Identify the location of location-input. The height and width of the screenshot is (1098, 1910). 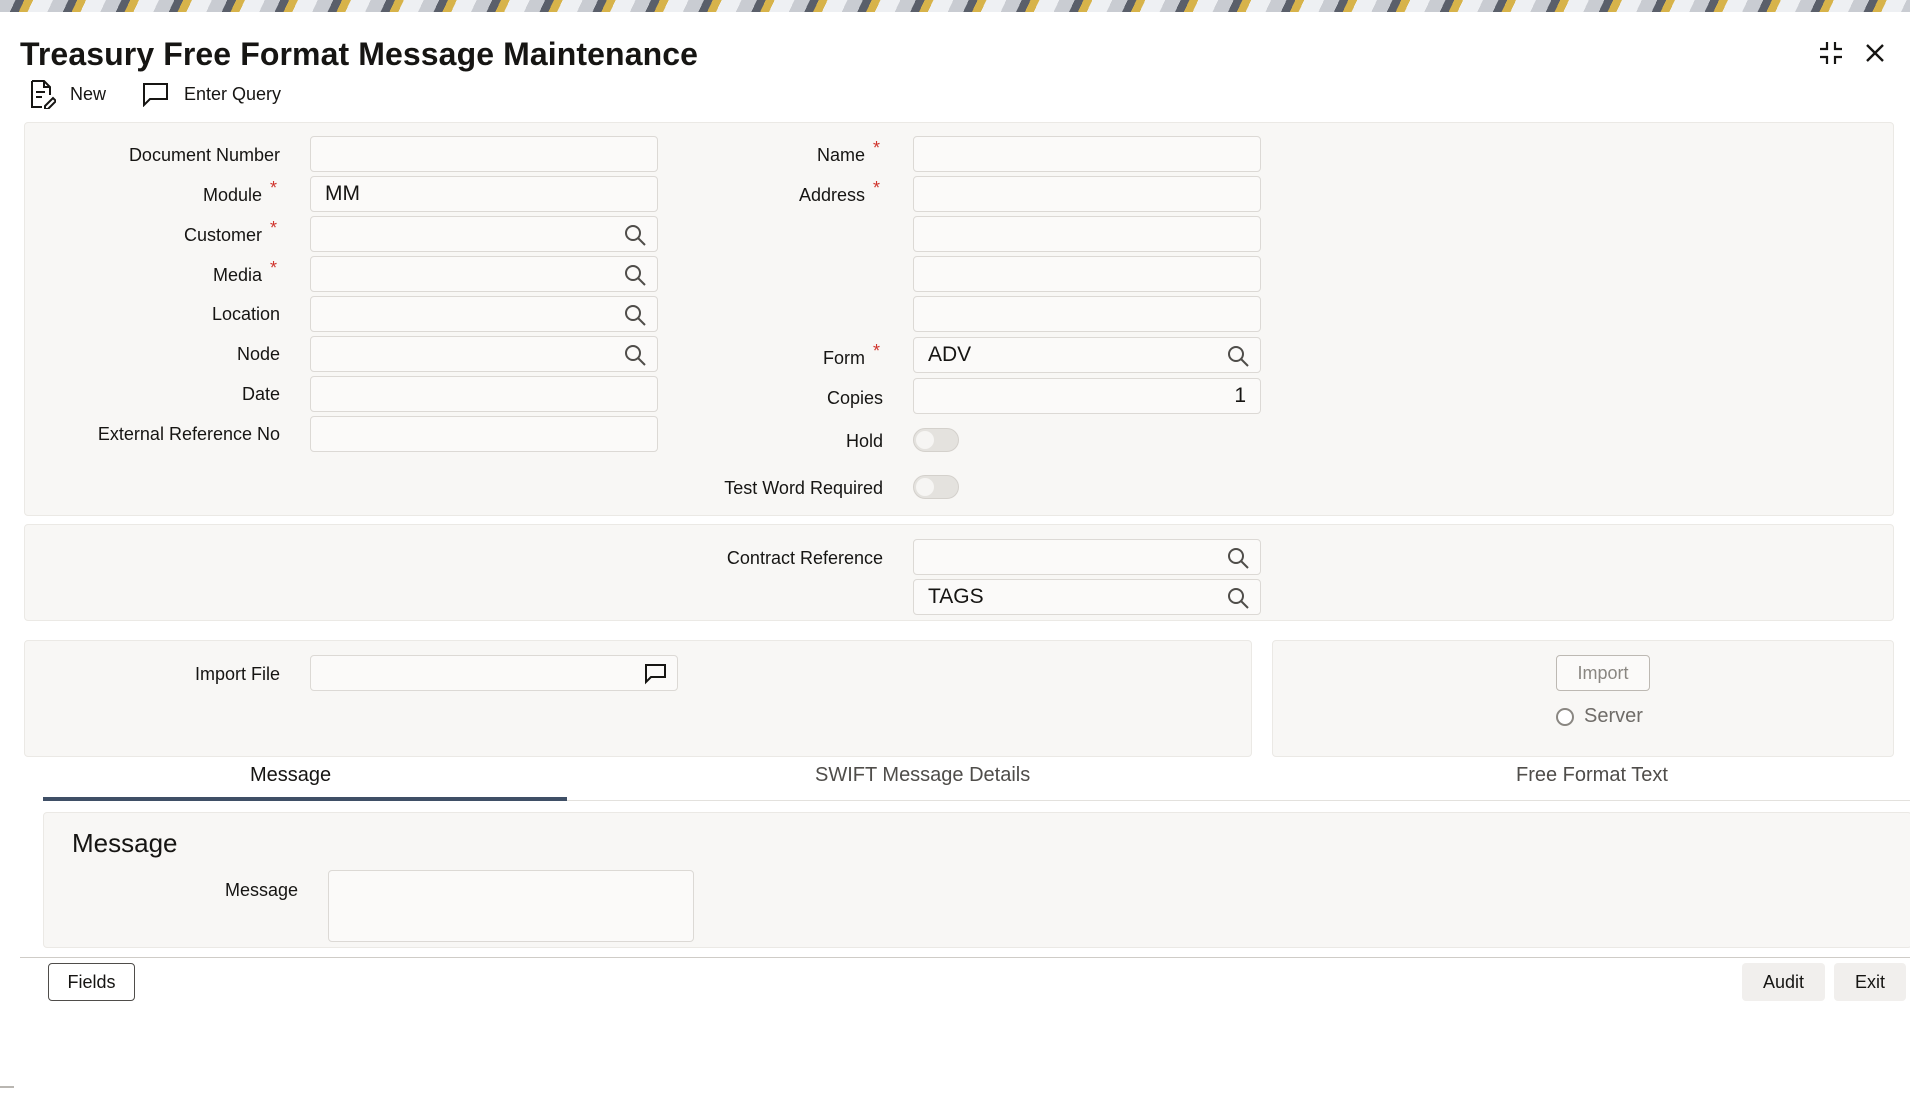
(484, 314).